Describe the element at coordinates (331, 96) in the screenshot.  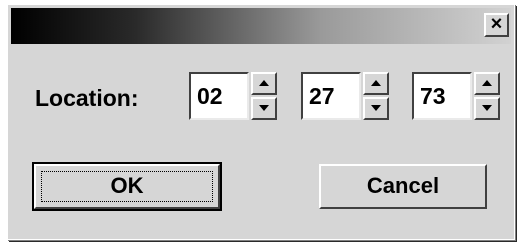
I see `location-field-2: 27` at that location.